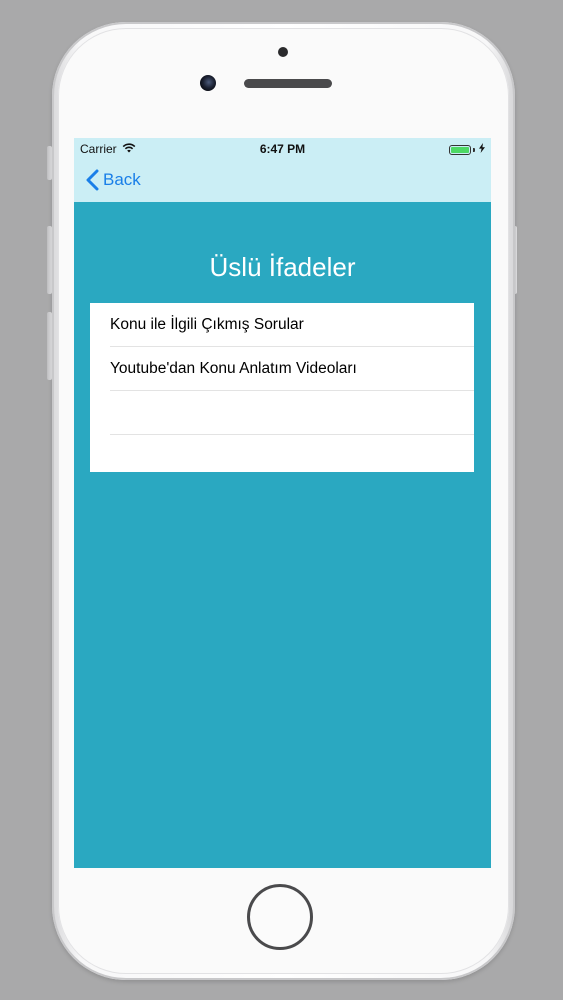 This screenshot has width=563, height=1000. What do you see at coordinates (288, 83) in the screenshot?
I see `earpiece-speaker` at bounding box center [288, 83].